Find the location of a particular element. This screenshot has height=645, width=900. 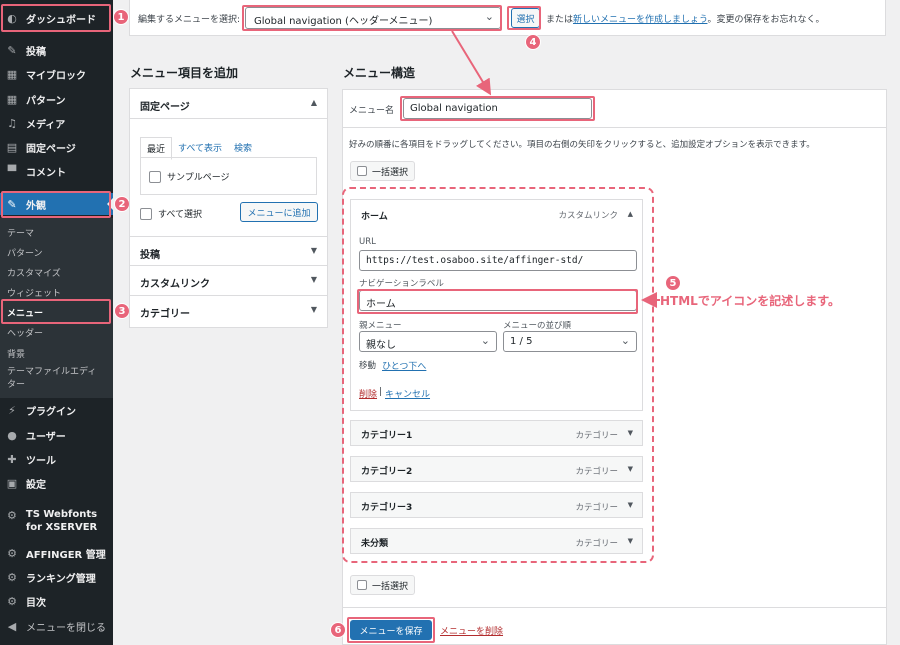

select-all-label: すべて選択 is located at coordinates (180, 215).